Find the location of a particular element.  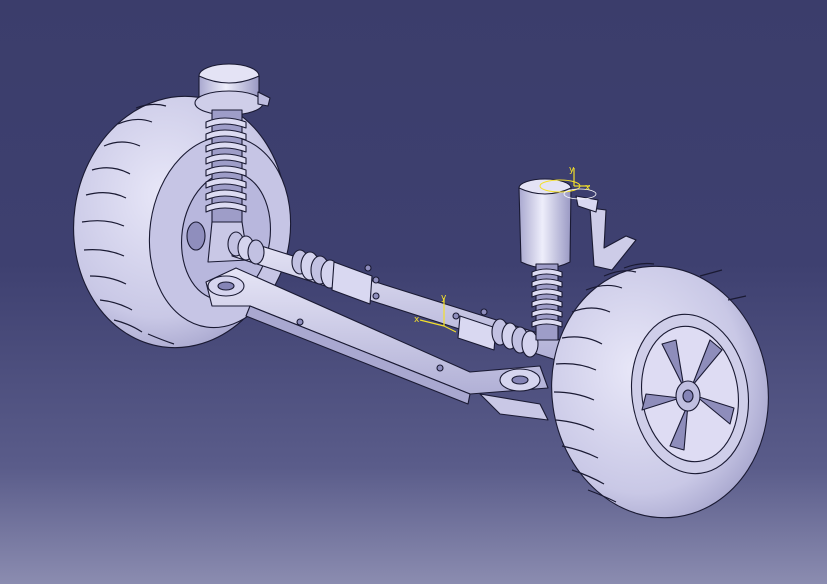

axis-center-x-label: x is located at coordinates (417, 320).